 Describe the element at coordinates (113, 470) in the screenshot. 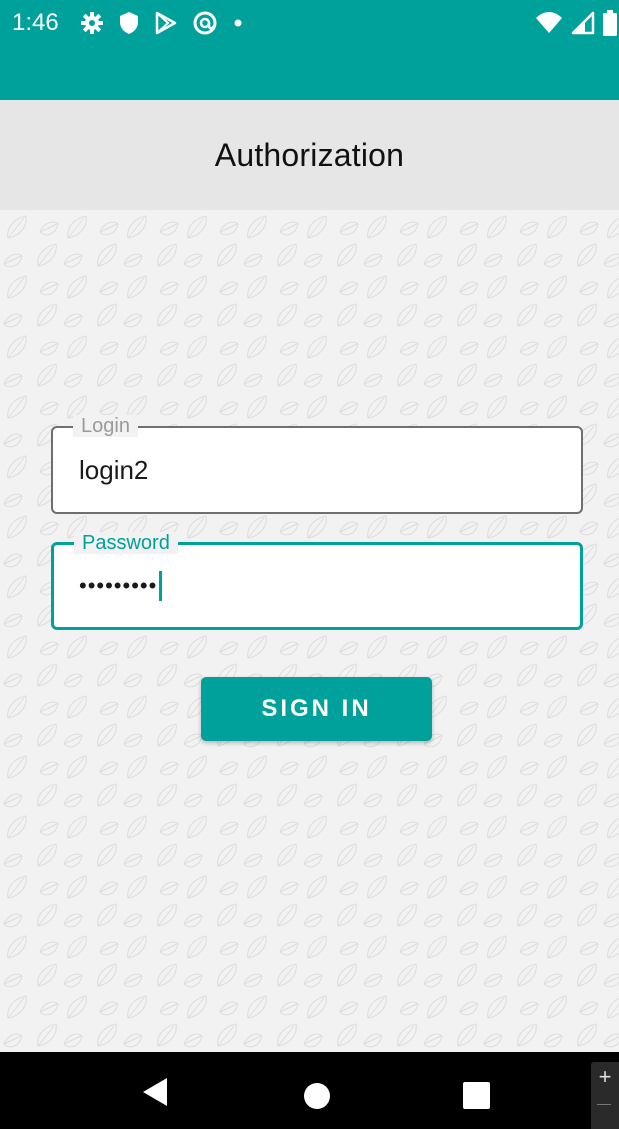

I see `login-value: login2` at that location.